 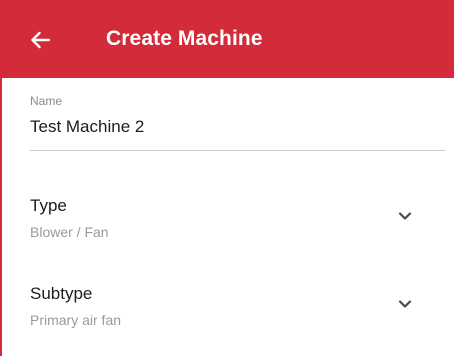 What do you see at coordinates (69, 232) in the screenshot?
I see `type-select-value: Blower / Fan` at bounding box center [69, 232].